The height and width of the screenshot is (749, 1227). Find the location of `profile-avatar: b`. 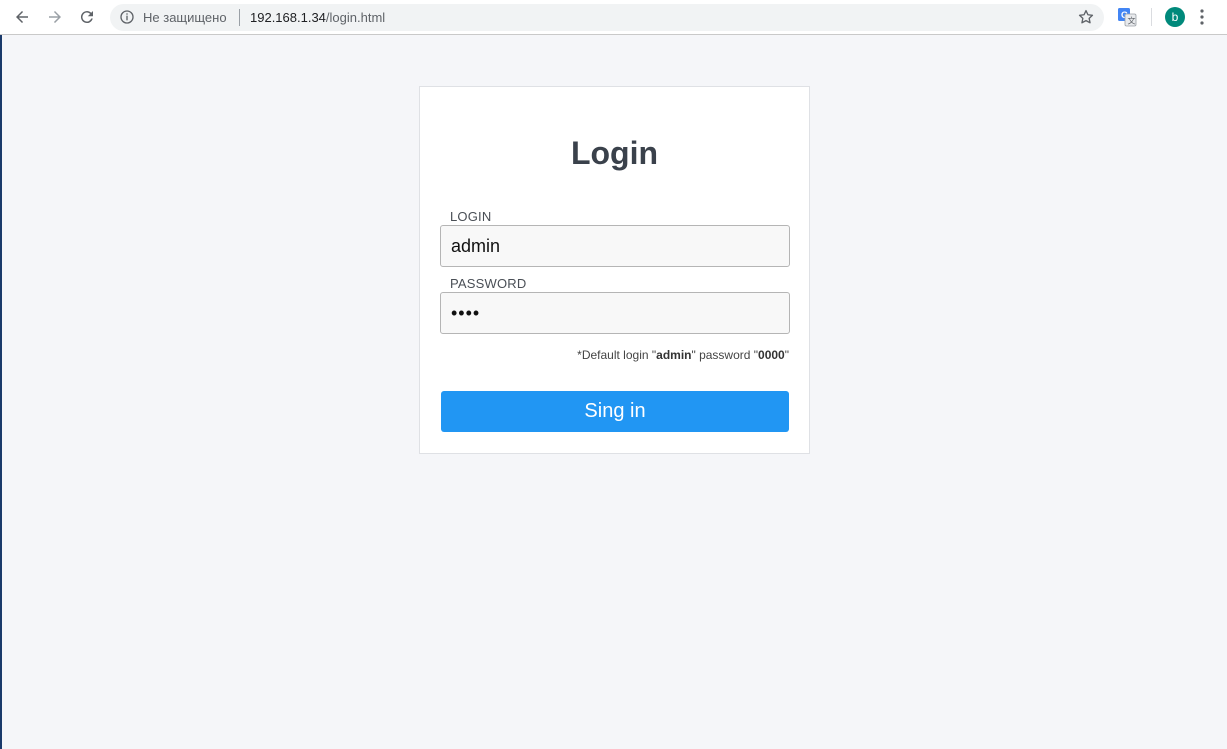

profile-avatar: b is located at coordinates (1175, 17).